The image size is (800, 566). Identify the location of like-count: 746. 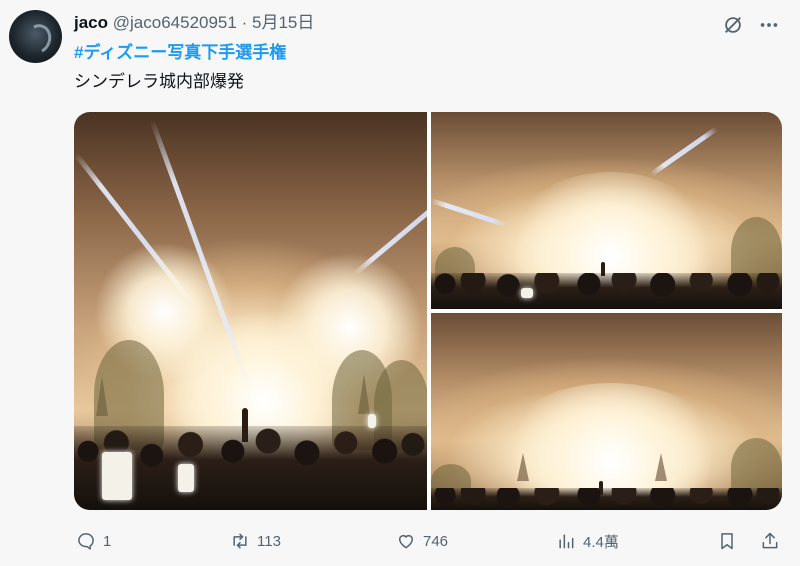
(436, 541).